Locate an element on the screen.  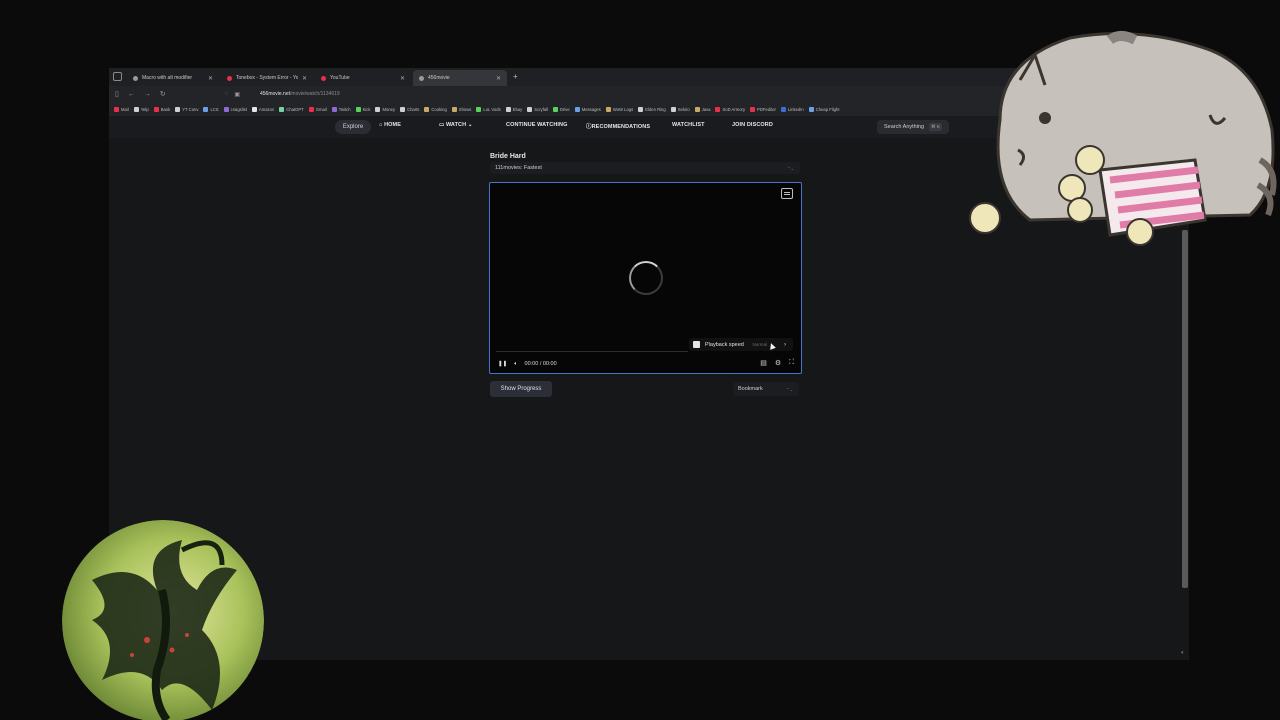
bookmark-java: Java is located at coordinates (702, 109).